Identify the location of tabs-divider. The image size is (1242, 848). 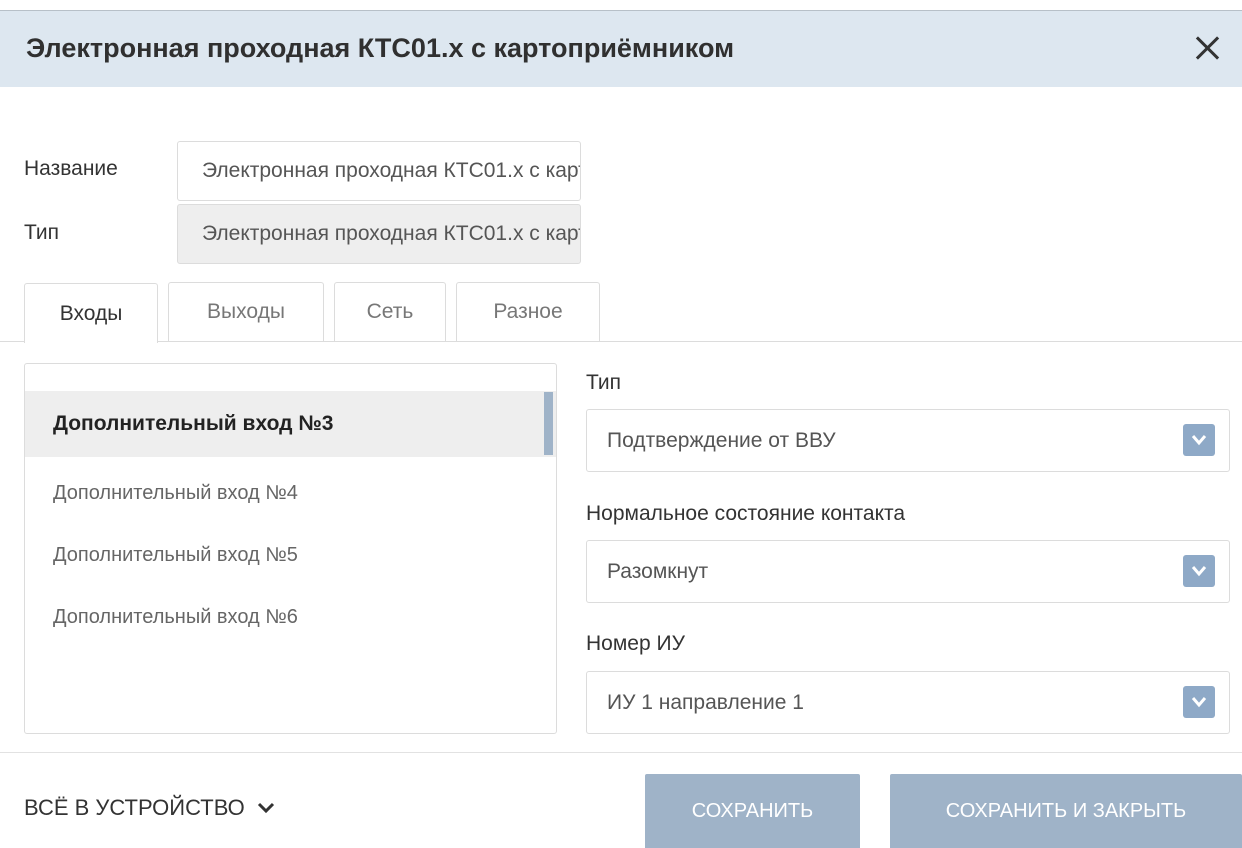
(621, 341).